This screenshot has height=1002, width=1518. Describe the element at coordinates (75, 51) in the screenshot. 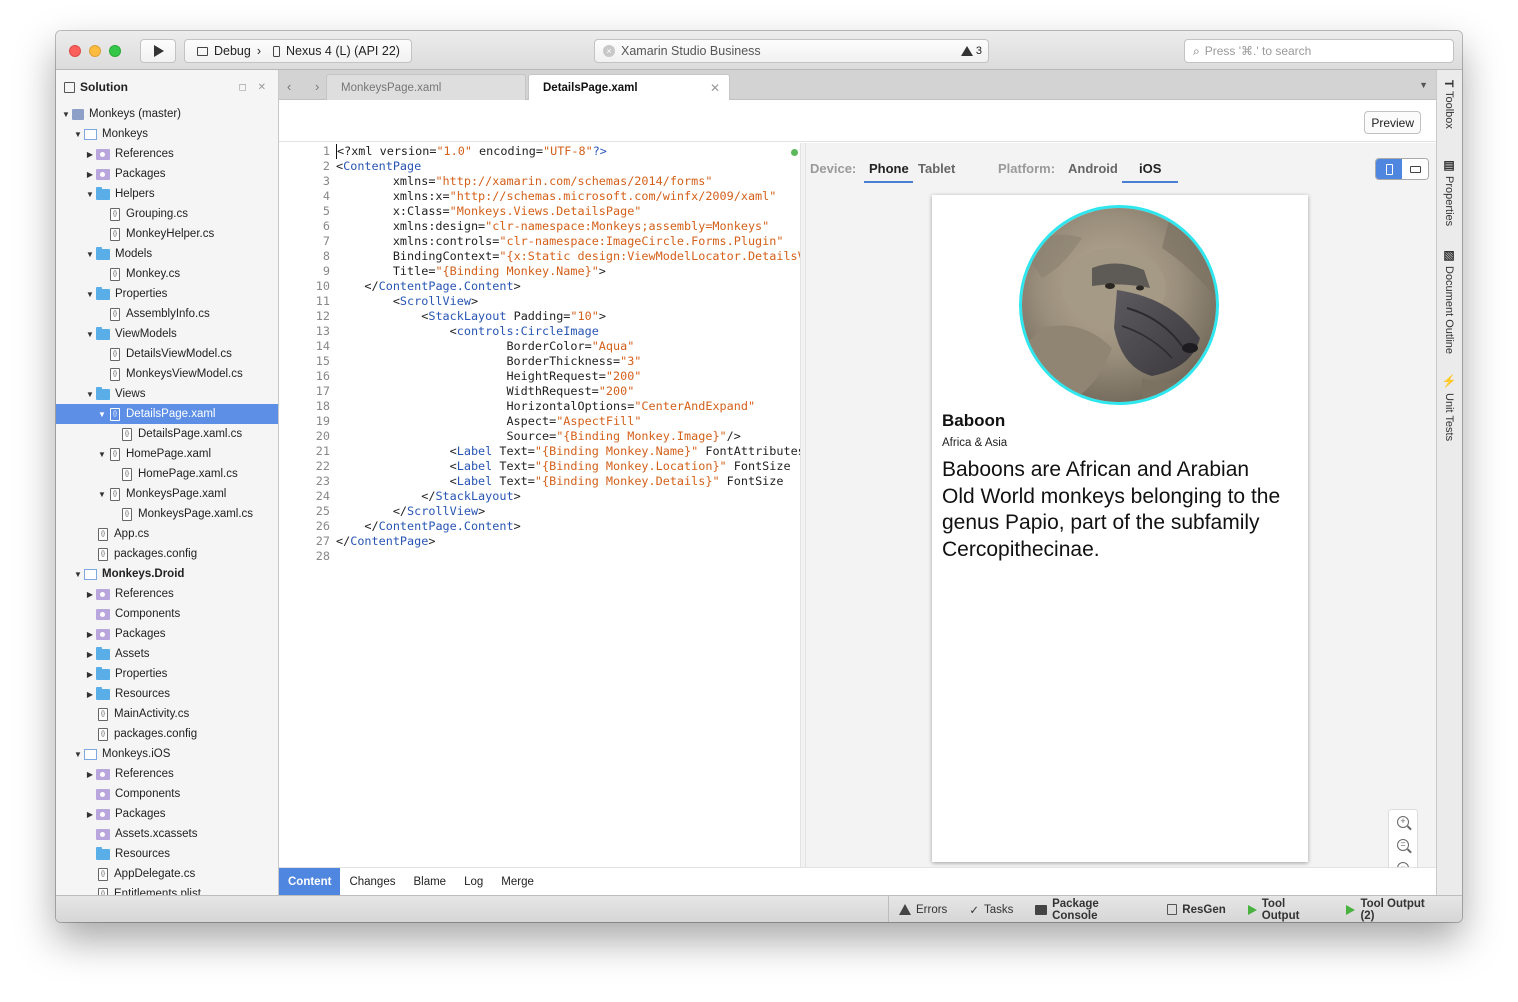

I see `close-window-button` at that location.